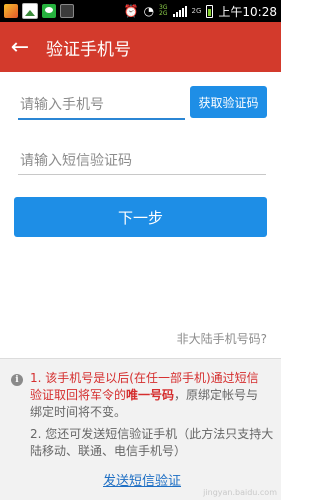 The height and width of the screenshot is (500, 320). Describe the element at coordinates (49, 11) in the screenshot. I see `wechat-icon` at that location.